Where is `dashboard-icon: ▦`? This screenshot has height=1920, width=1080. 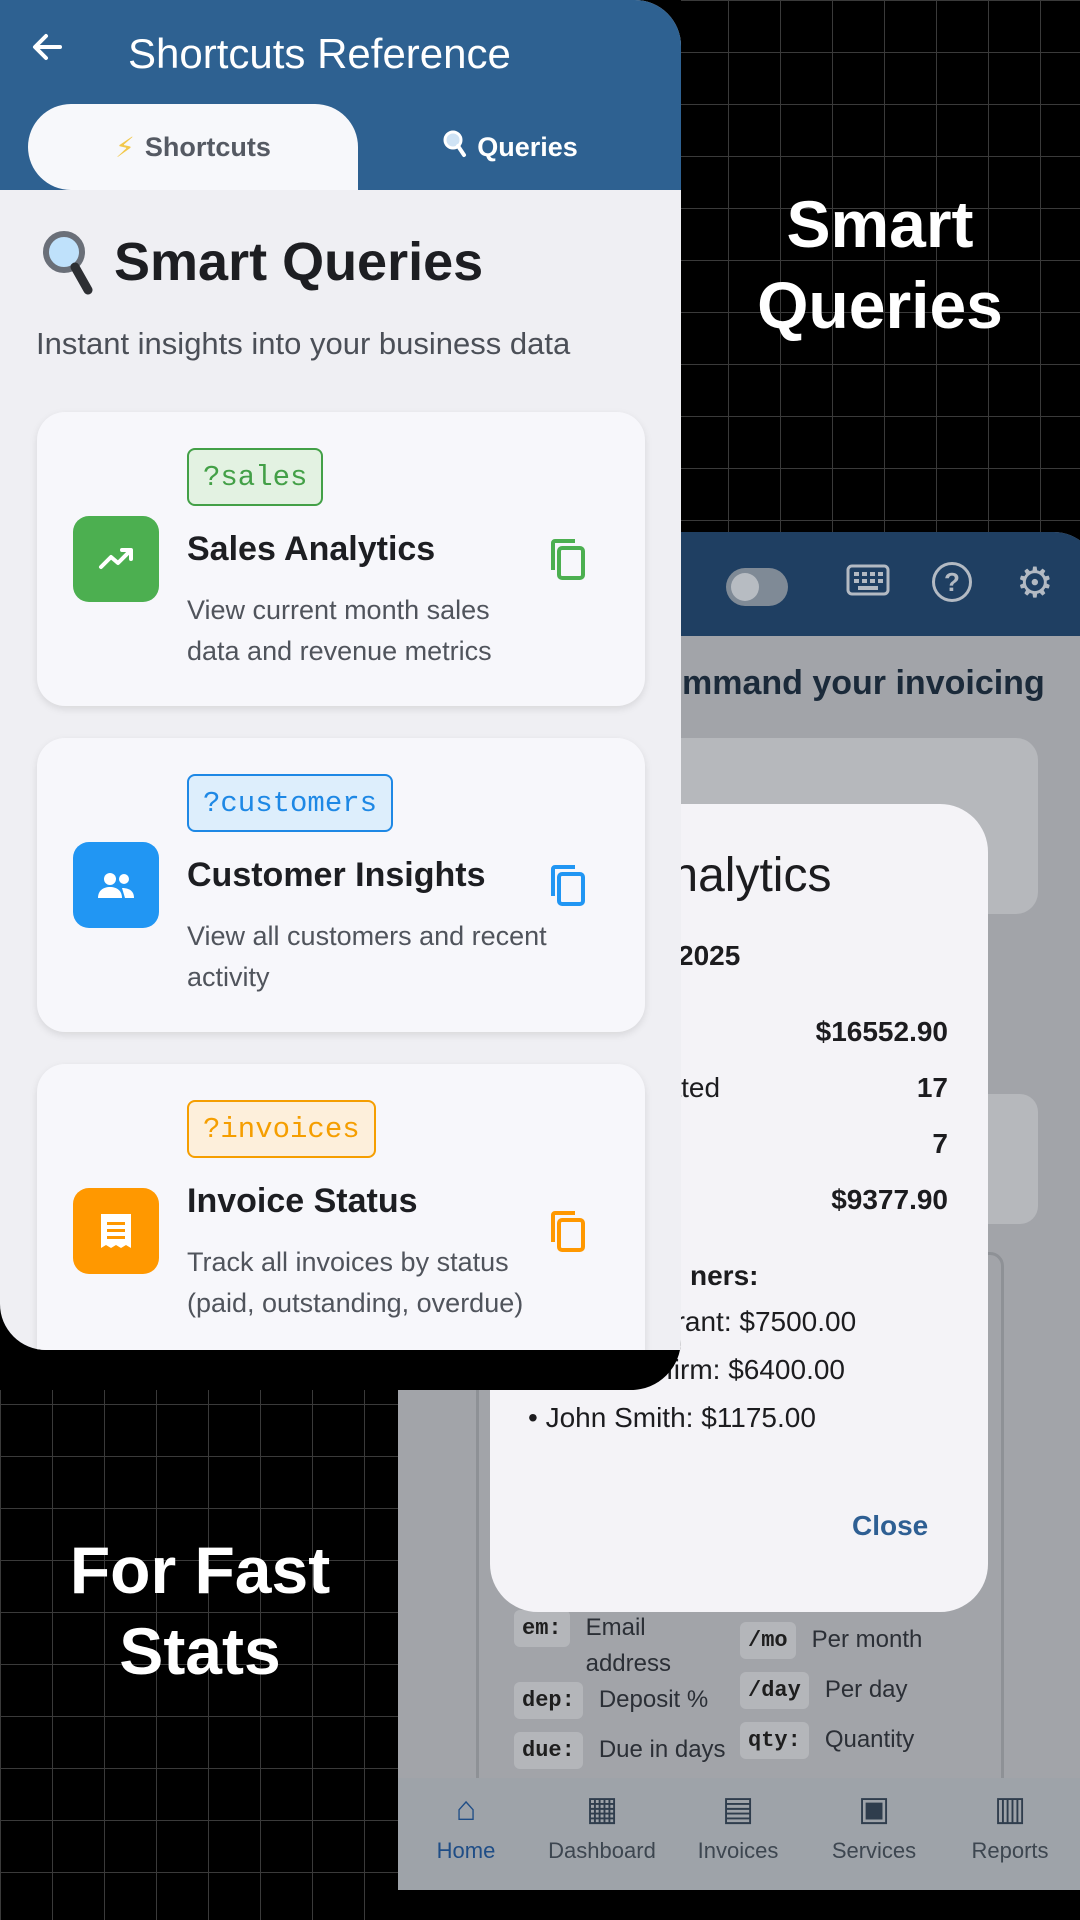
dashboard-icon: ▦ is located at coordinates (602, 1809).